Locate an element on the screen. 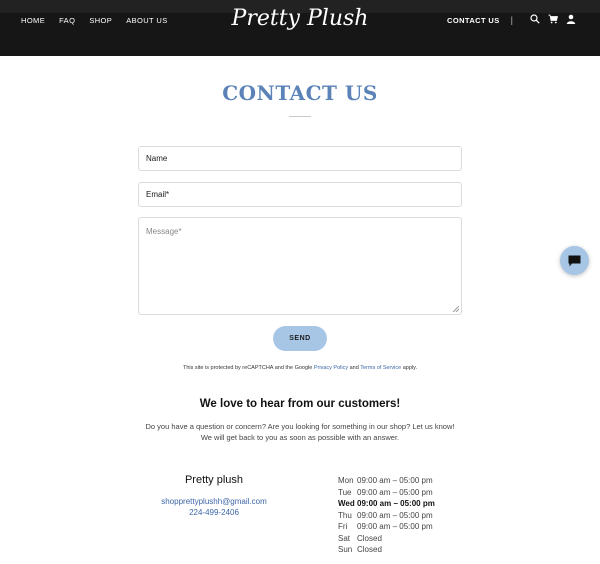  intro-heading: We love to hear from our customers! is located at coordinates (300, 404).